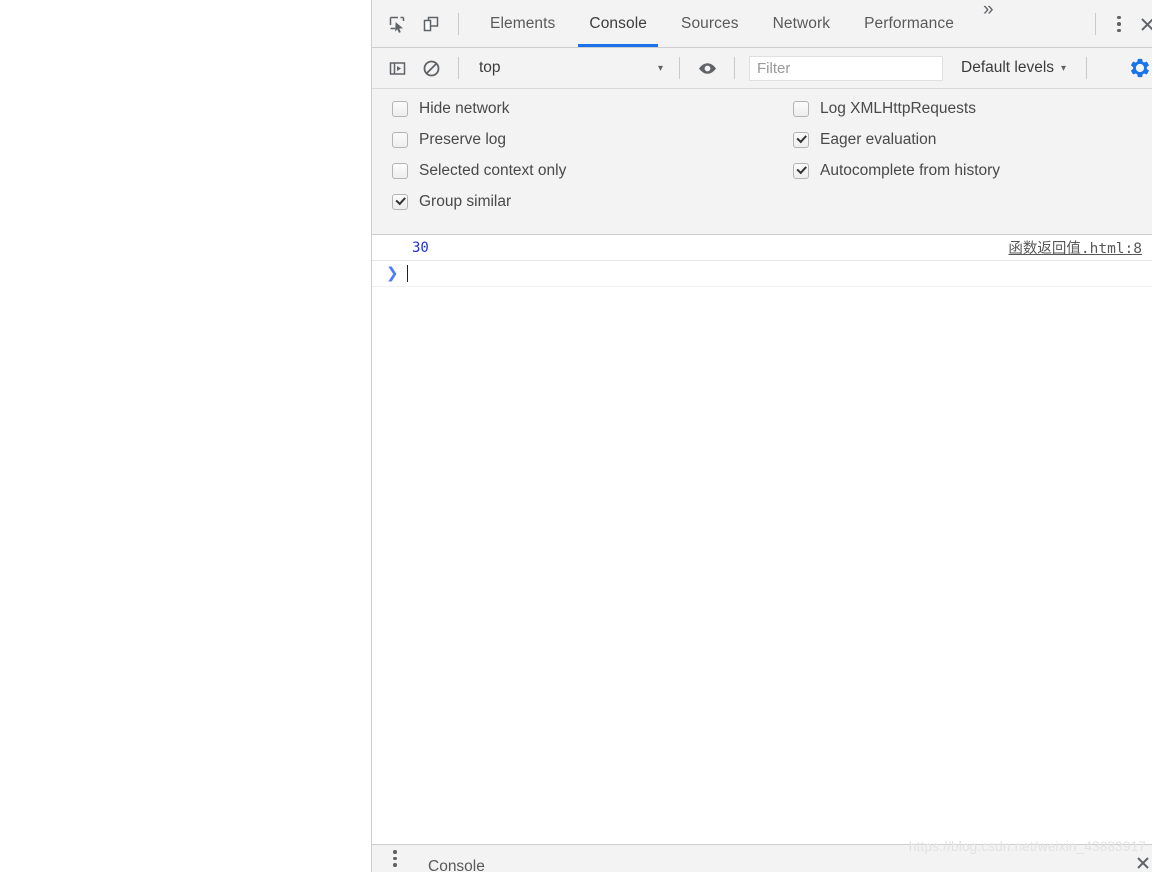  I want to click on inspect-cursor-glyph, so click(397, 24).